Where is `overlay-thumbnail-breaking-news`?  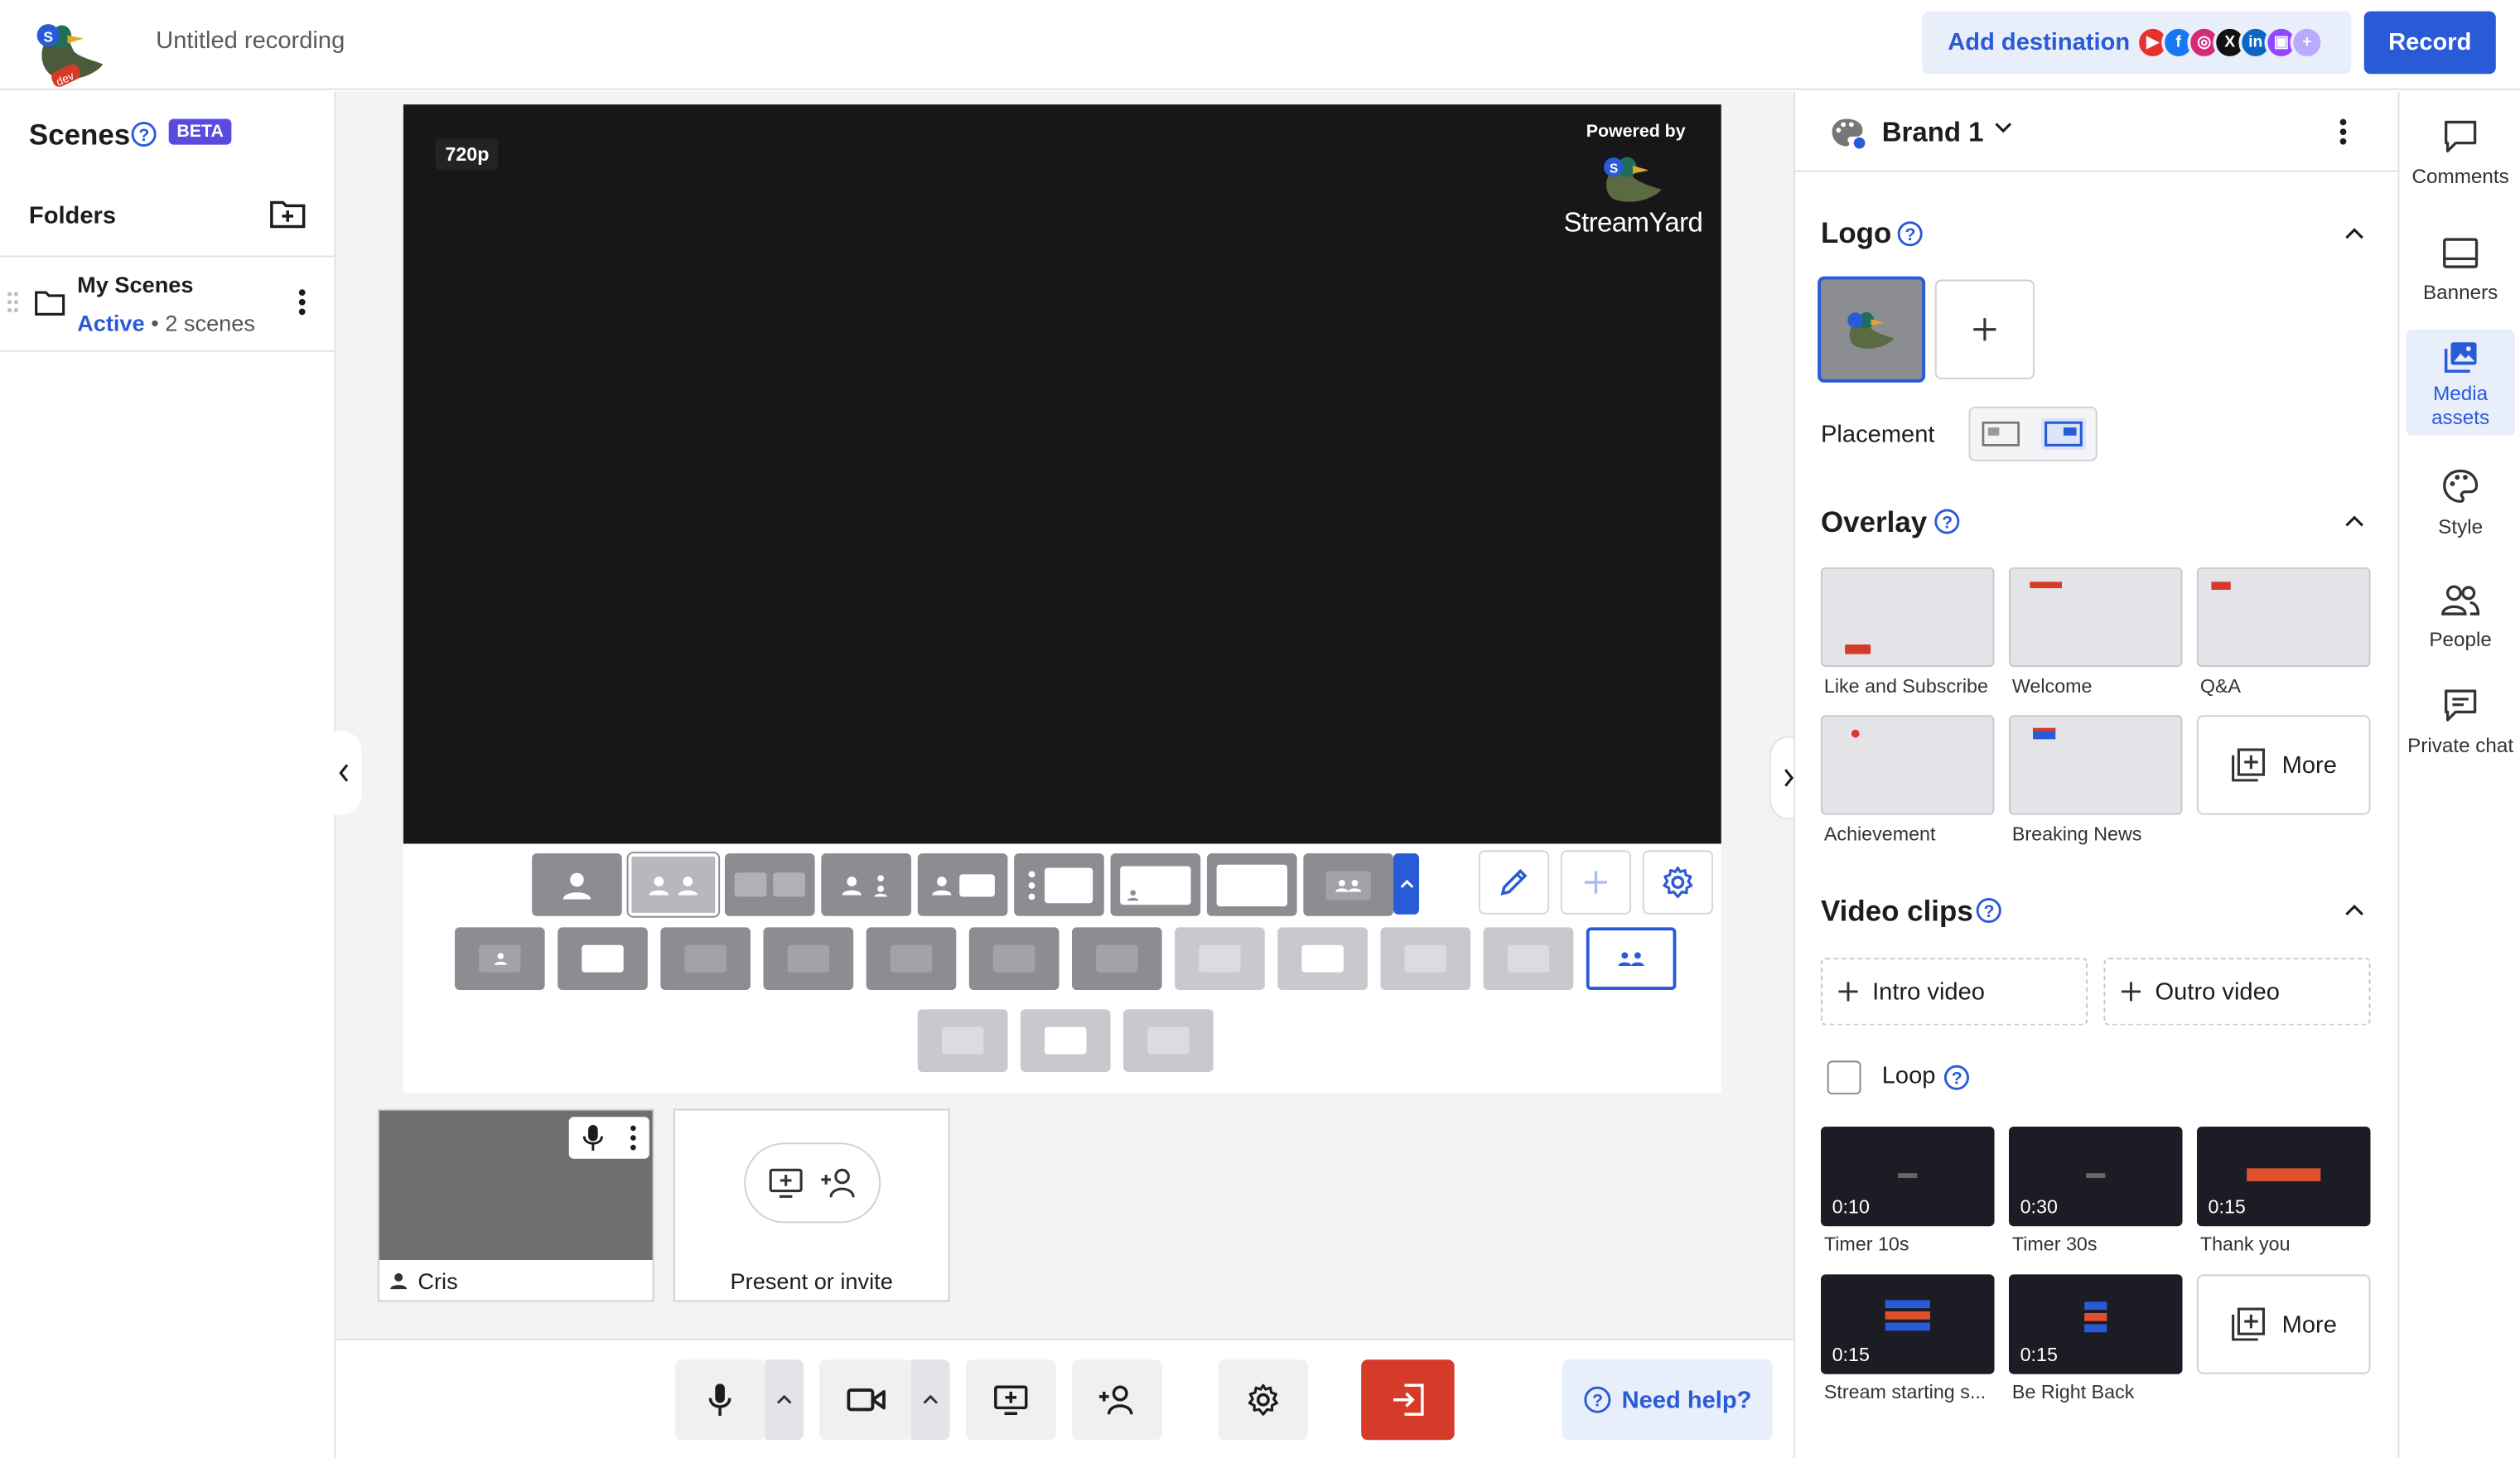 overlay-thumbnail-breaking-news is located at coordinates (2096, 765).